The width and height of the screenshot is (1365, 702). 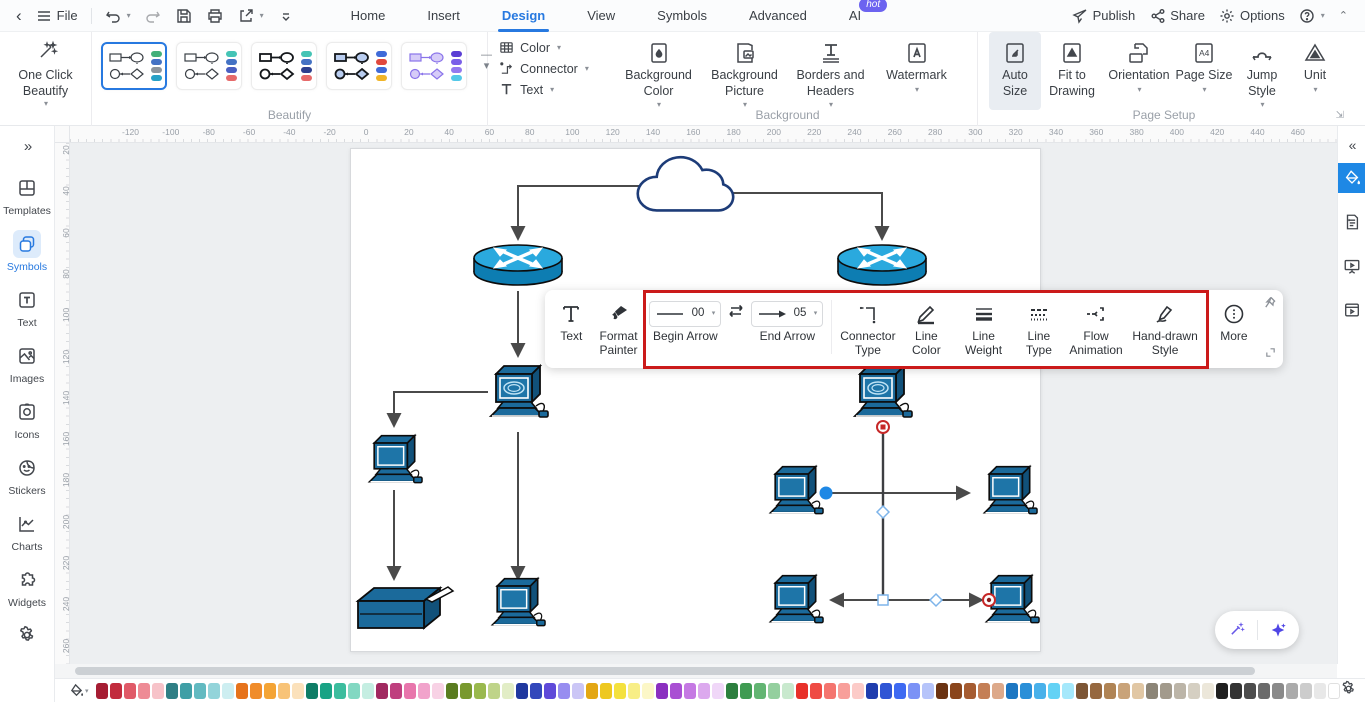 What do you see at coordinates (27, 251) in the screenshot?
I see `sidebar-item-symbols: Symbols` at bounding box center [27, 251].